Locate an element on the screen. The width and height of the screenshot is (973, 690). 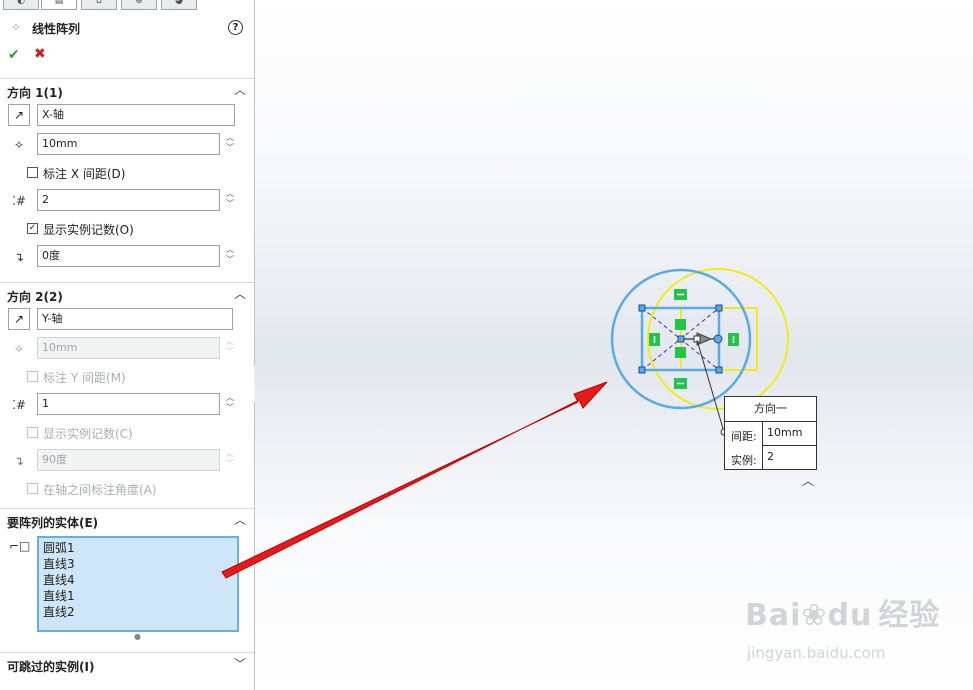
callout-collapse-chevron-icon: ︿ is located at coordinates (808, 480).